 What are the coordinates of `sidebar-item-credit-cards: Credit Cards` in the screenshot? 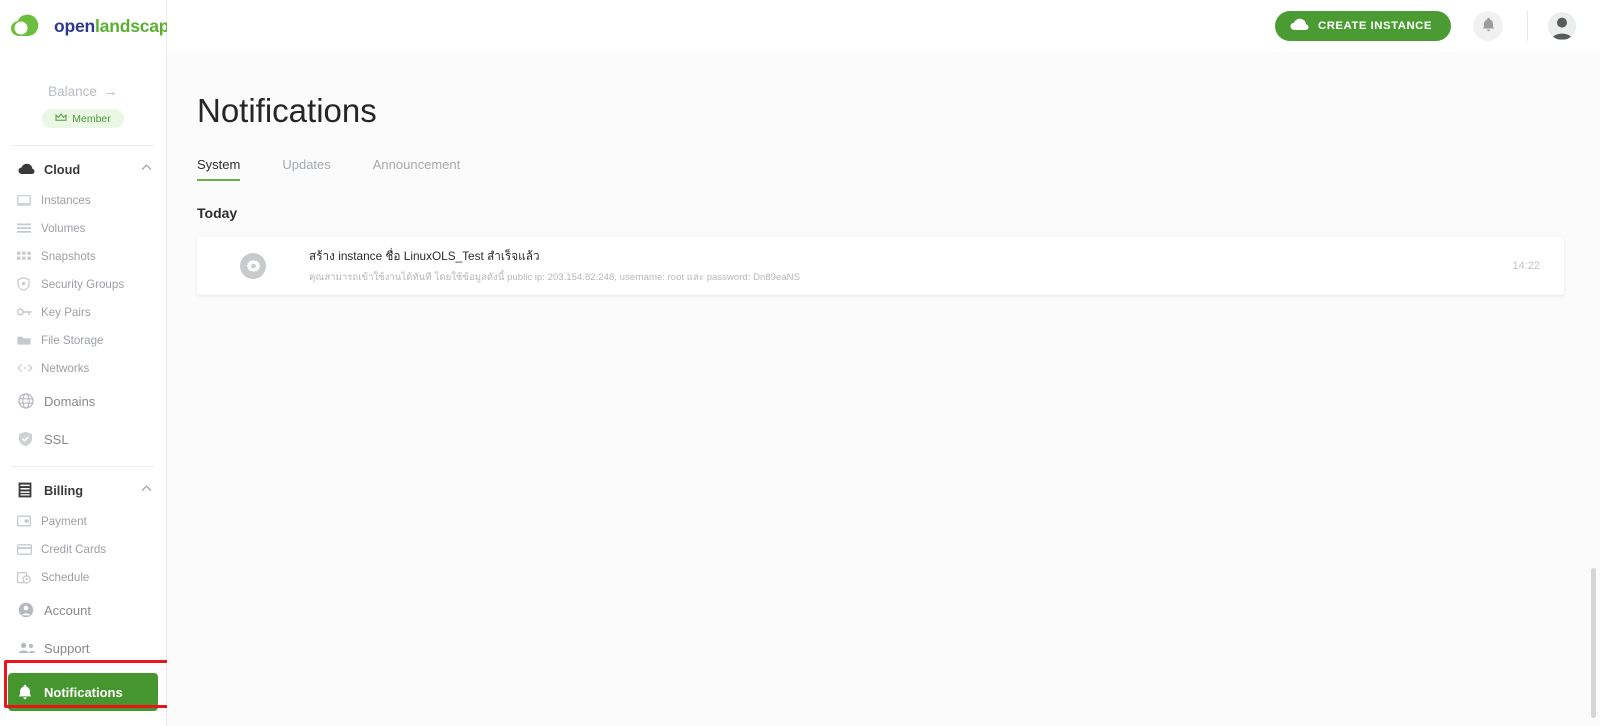 It's located at (83, 549).